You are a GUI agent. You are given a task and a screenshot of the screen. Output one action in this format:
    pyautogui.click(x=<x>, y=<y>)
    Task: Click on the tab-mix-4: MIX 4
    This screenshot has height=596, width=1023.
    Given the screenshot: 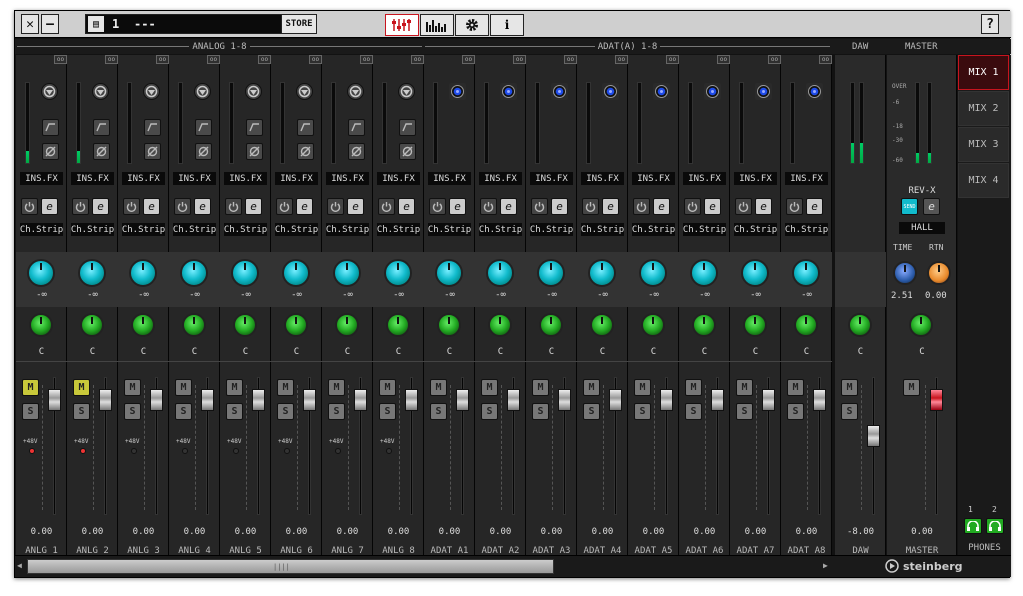 What is the action you would take?
    pyautogui.click(x=983, y=180)
    